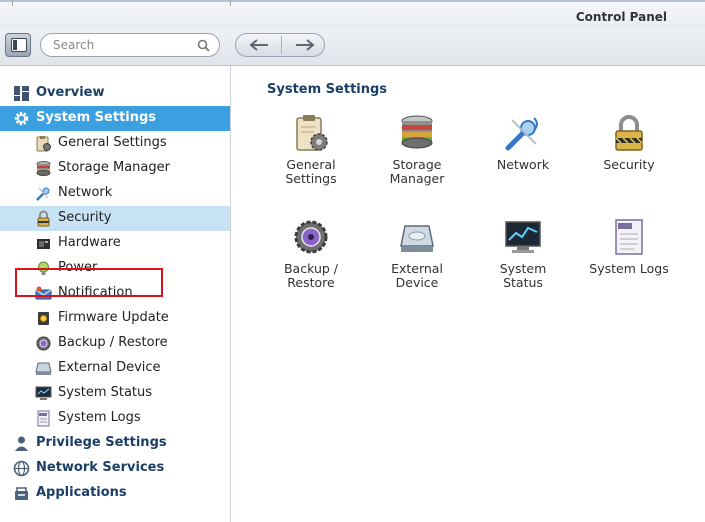 This screenshot has height=522, width=705. I want to click on tile-label-line1: Security, so click(629, 164).